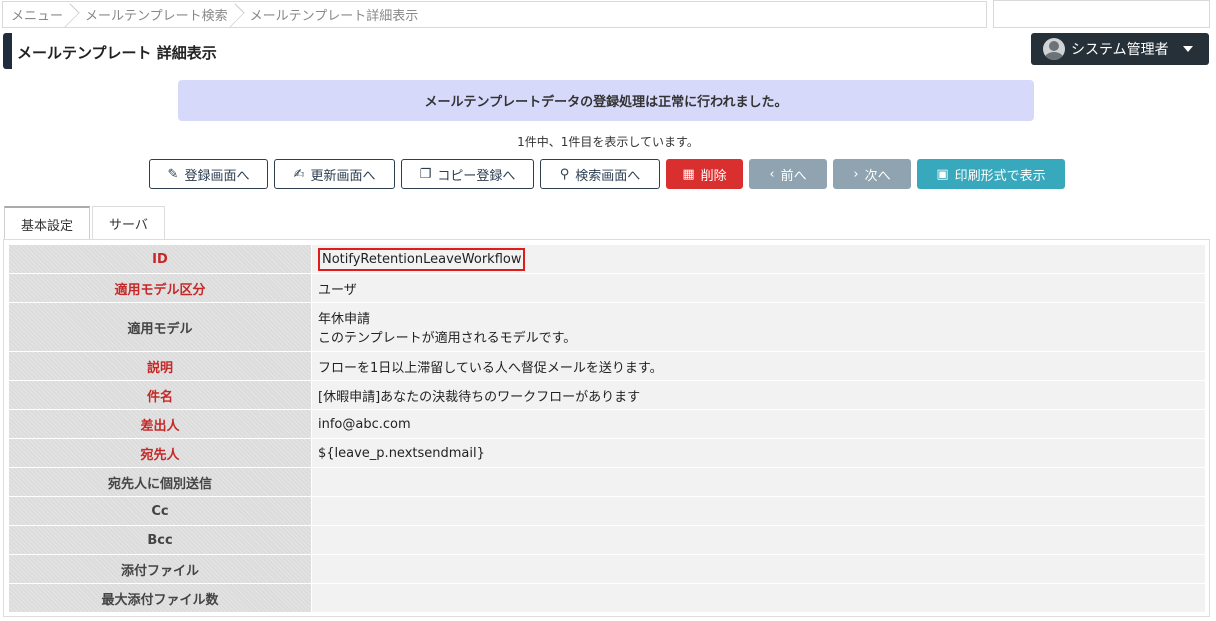 The image size is (1216, 621). What do you see at coordinates (160, 259) in the screenshot?
I see `row-label: ID` at bounding box center [160, 259].